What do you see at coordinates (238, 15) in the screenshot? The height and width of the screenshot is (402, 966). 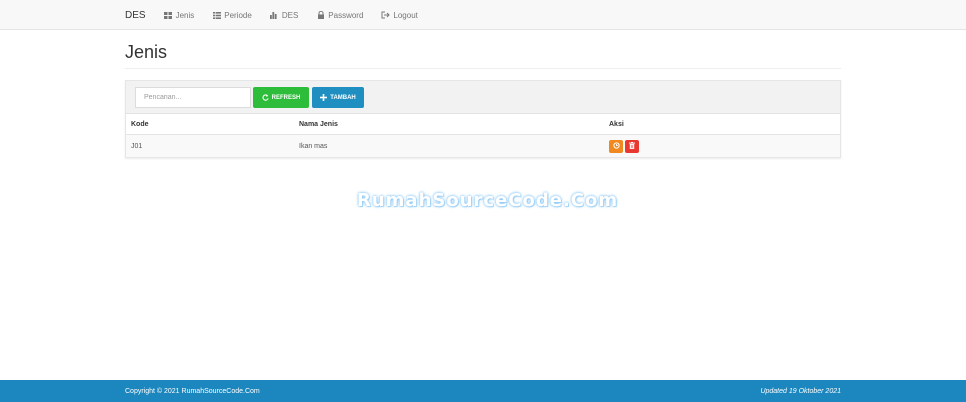 I see `nav-label-periode: Periode` at bounding box center [238, 15].